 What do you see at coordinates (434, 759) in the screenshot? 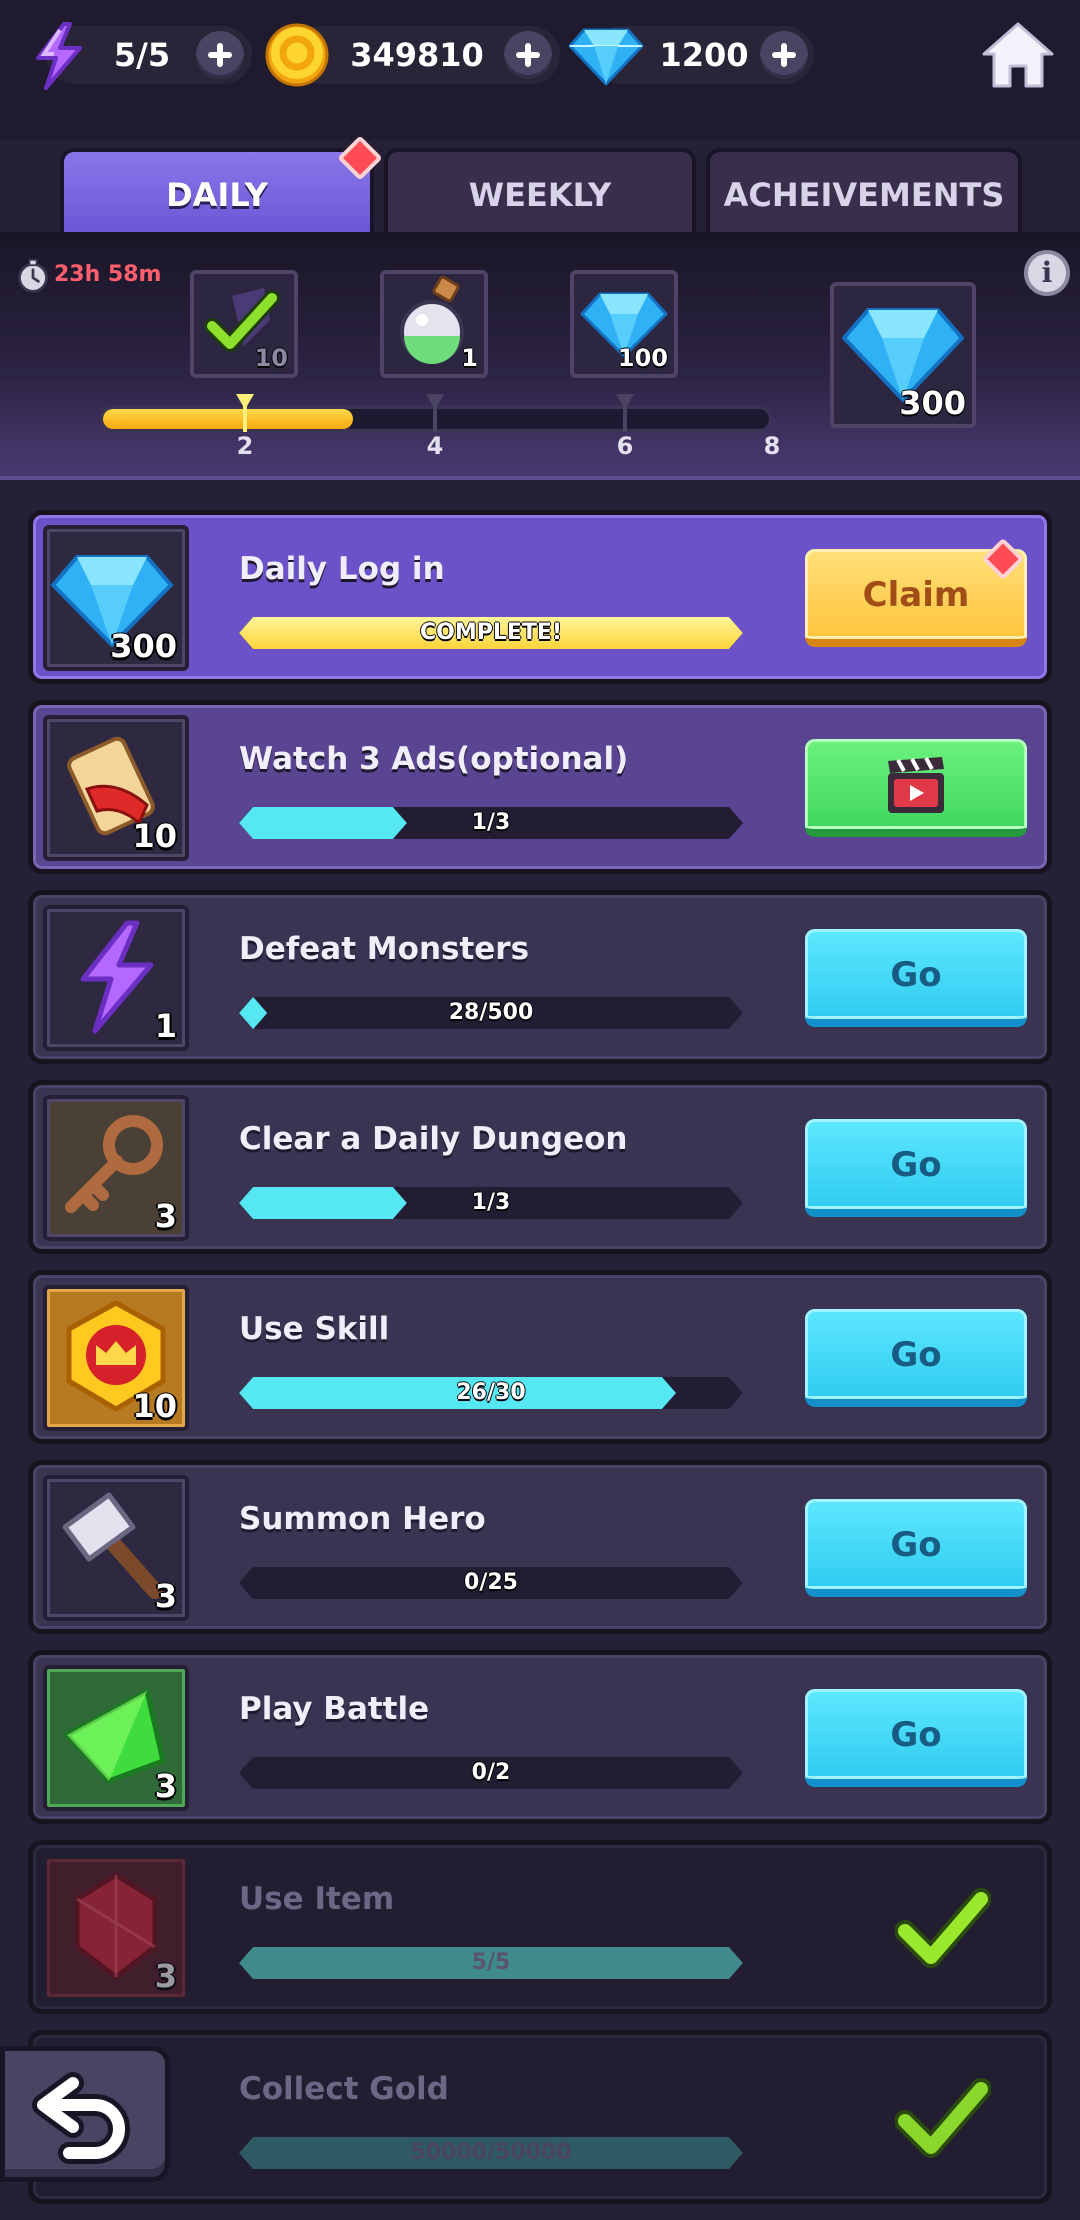
I see `quest-title: Watch 3 Ads(optional)` at bounding box center [434, 759].